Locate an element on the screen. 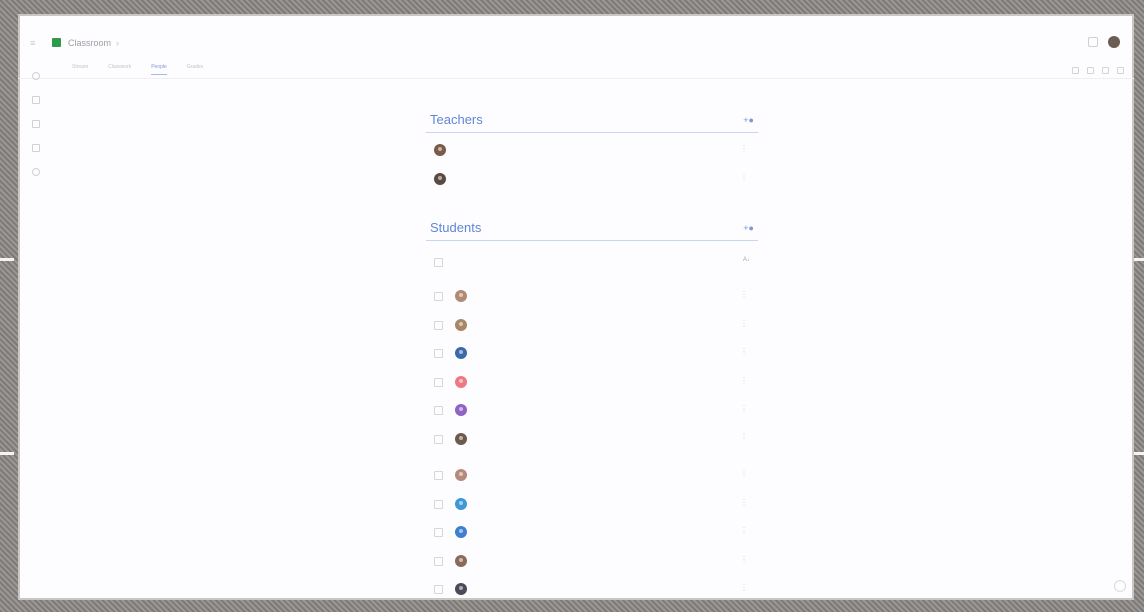 This screenshot has width=1144, height=612. sort-icon: A↓ is located at coordinates (746, 260).